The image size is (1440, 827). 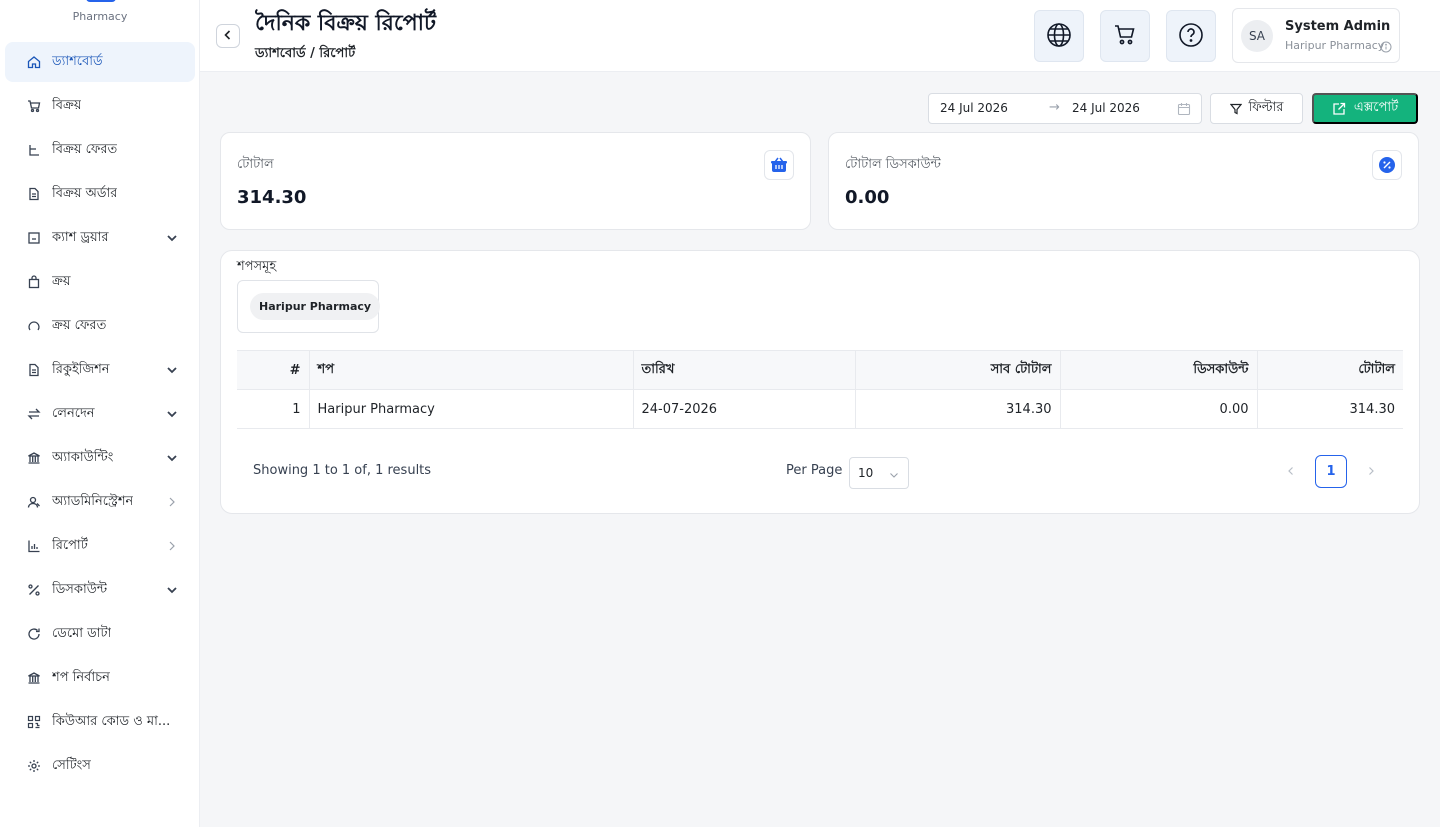 I want to click on shop-selector: Haripur Pharmacy, so click(x=309, y=306).